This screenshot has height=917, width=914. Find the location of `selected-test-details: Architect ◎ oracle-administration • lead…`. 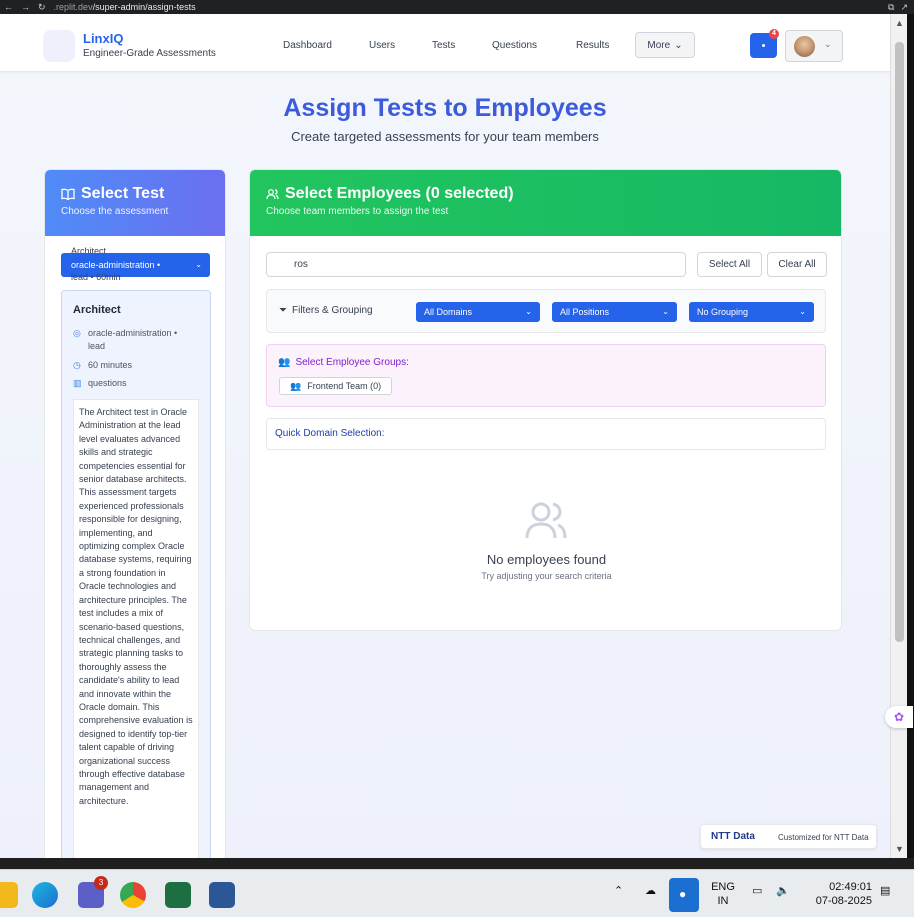

selected-test-details: Architect ◎ oracle-administration • lead… is located at coordinates (136, 574).